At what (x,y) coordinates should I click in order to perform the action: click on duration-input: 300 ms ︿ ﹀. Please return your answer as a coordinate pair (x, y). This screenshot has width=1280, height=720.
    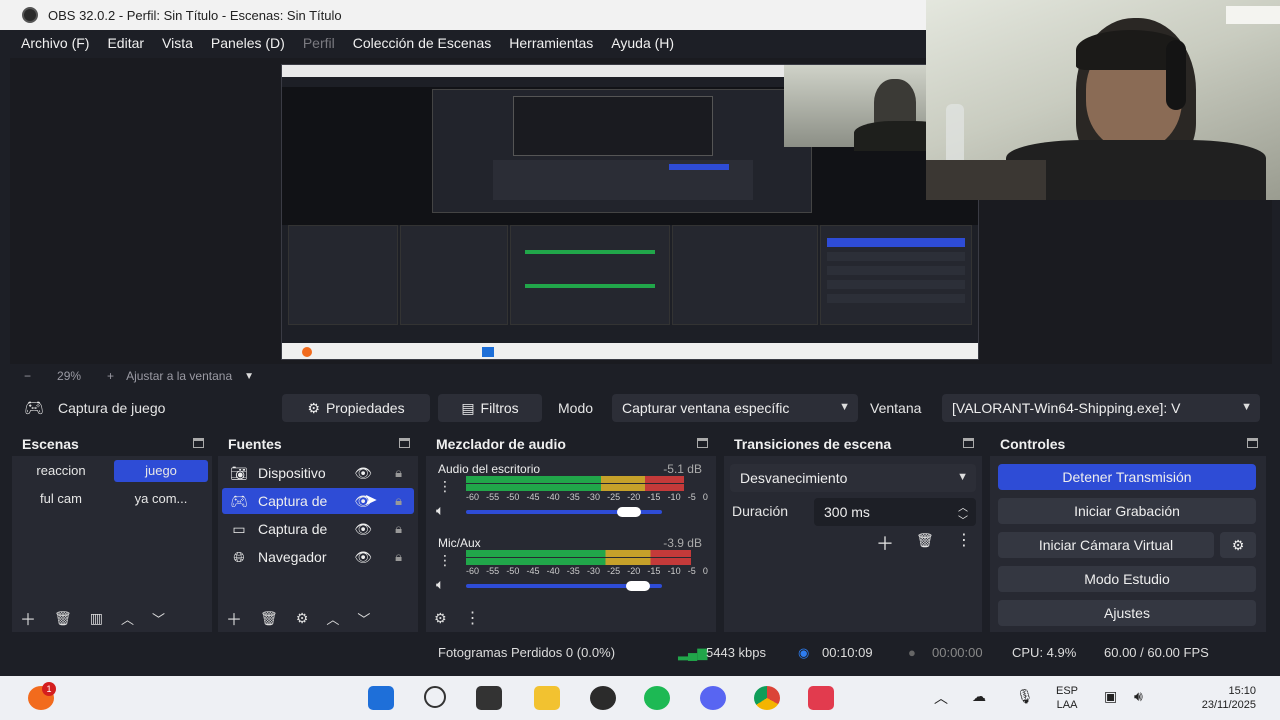
    Looking at the image, I should click on (895, 512).